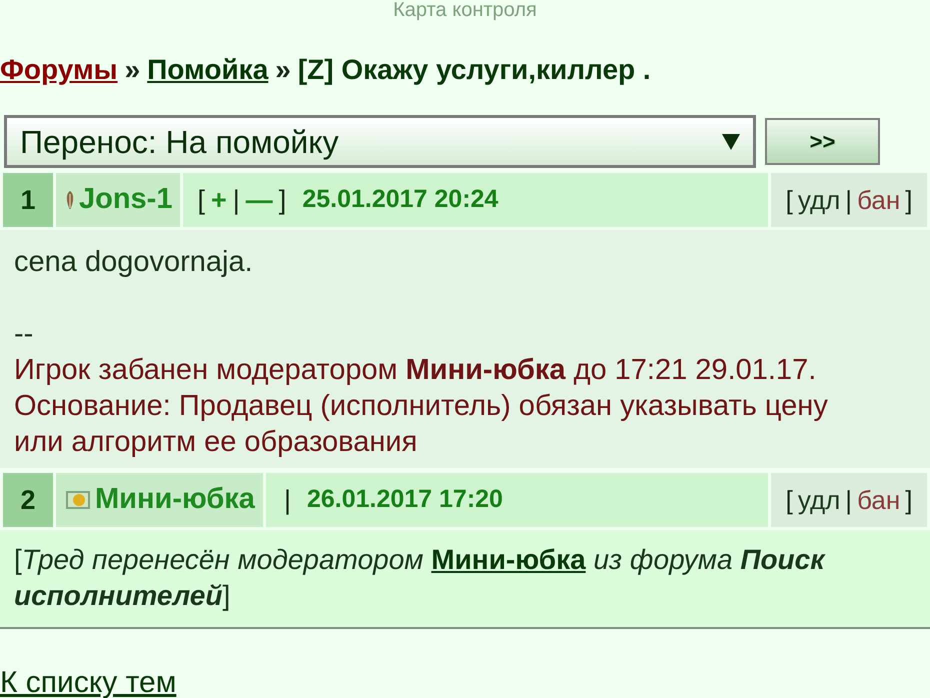 This screenshot has width=930, height=698. I want to click on vote-up-link: +, so click(219, 200).